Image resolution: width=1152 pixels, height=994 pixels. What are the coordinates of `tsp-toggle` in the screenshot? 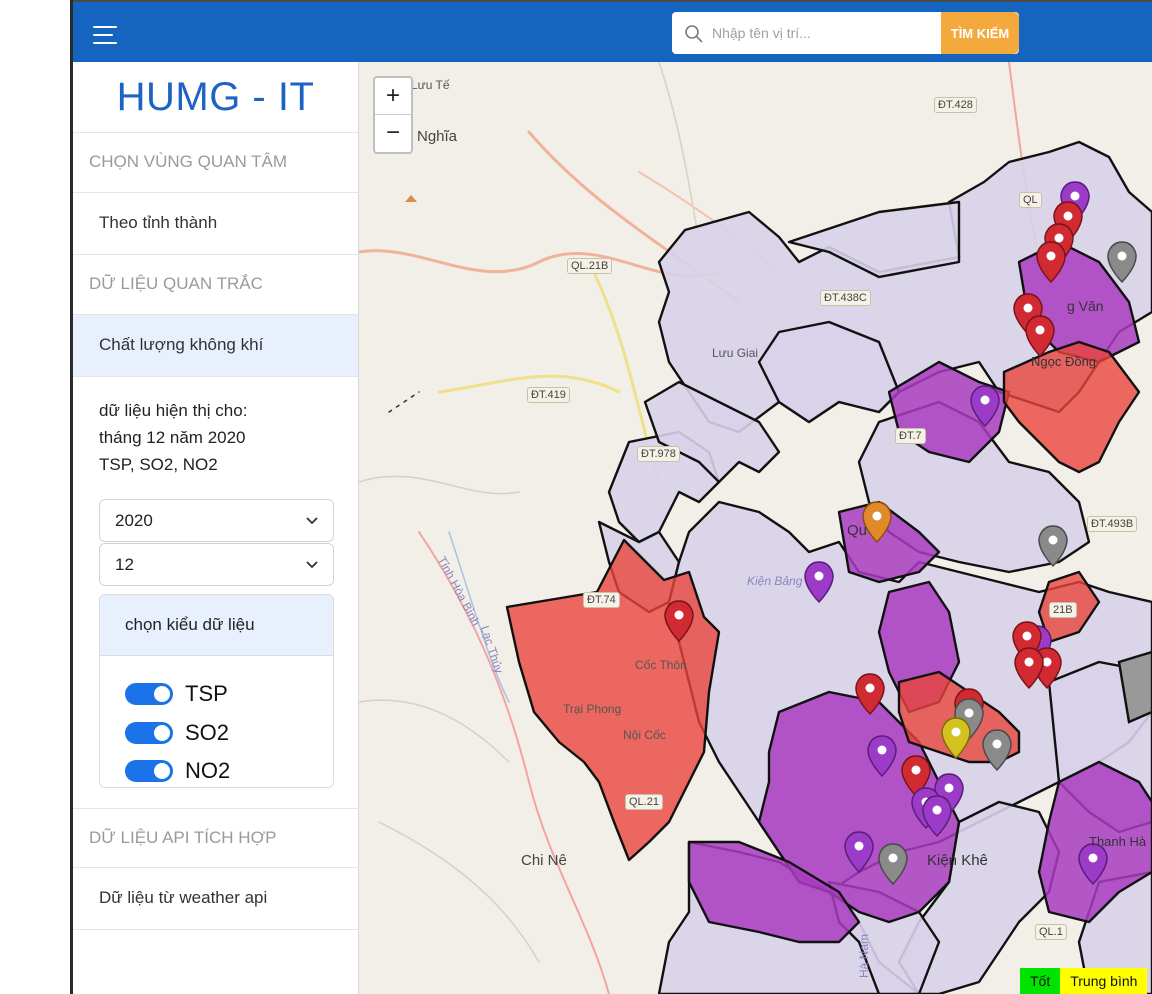 It's located at (149, 694).